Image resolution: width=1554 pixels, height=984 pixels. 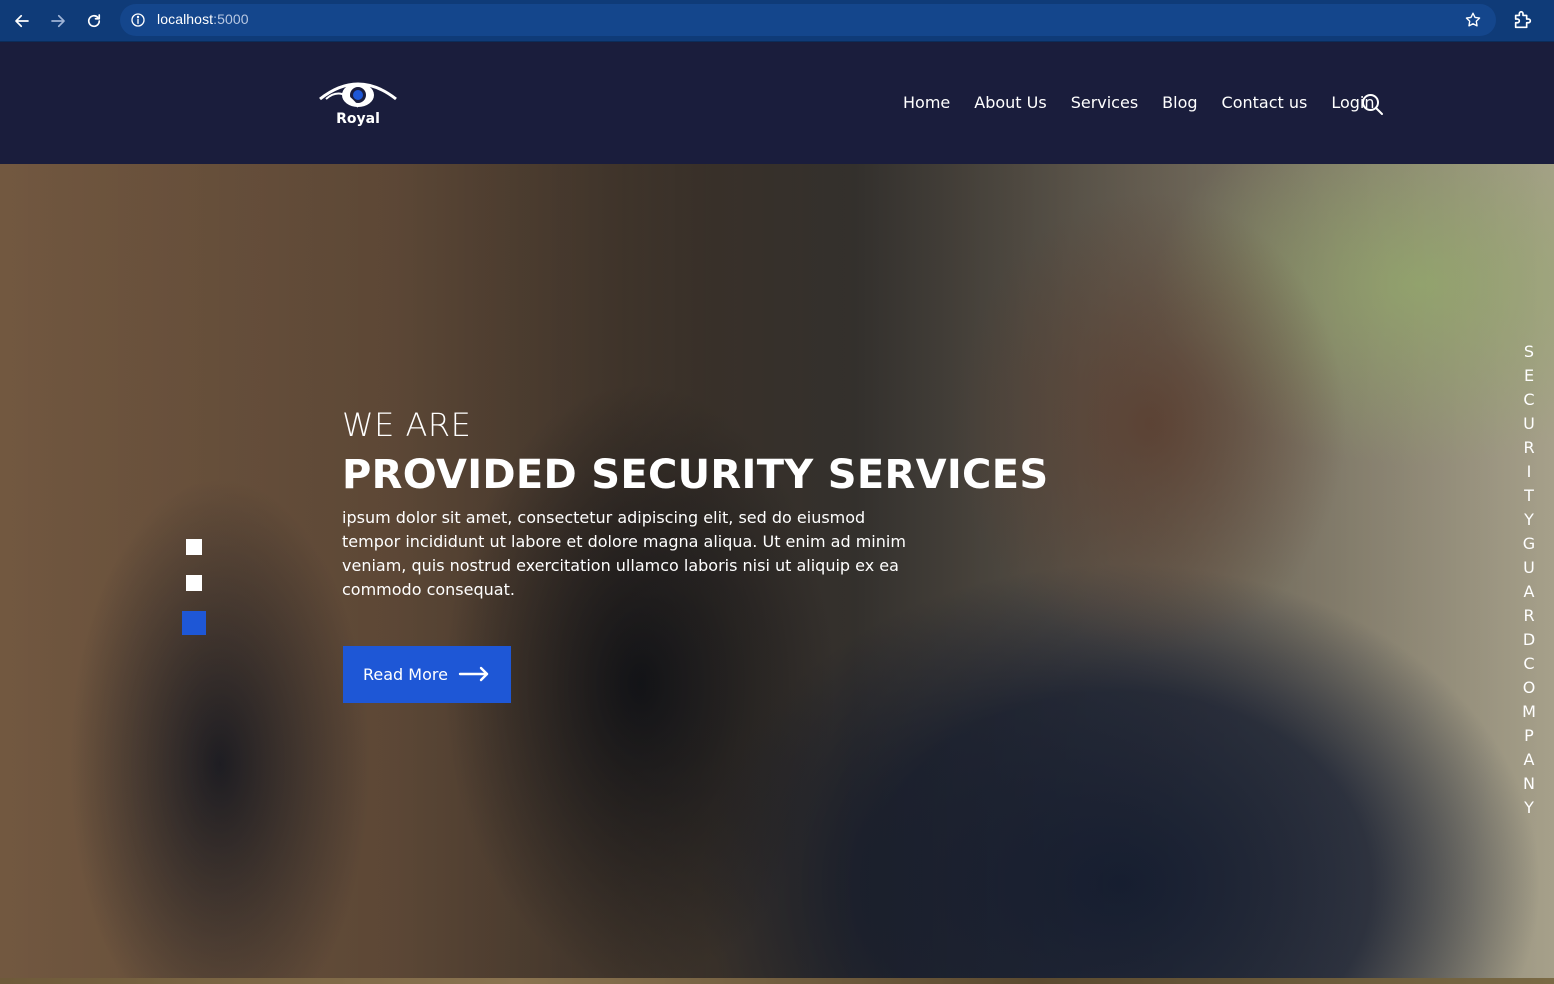 I want to click on bookmark-star-icon, so click(x=1473, y=20).